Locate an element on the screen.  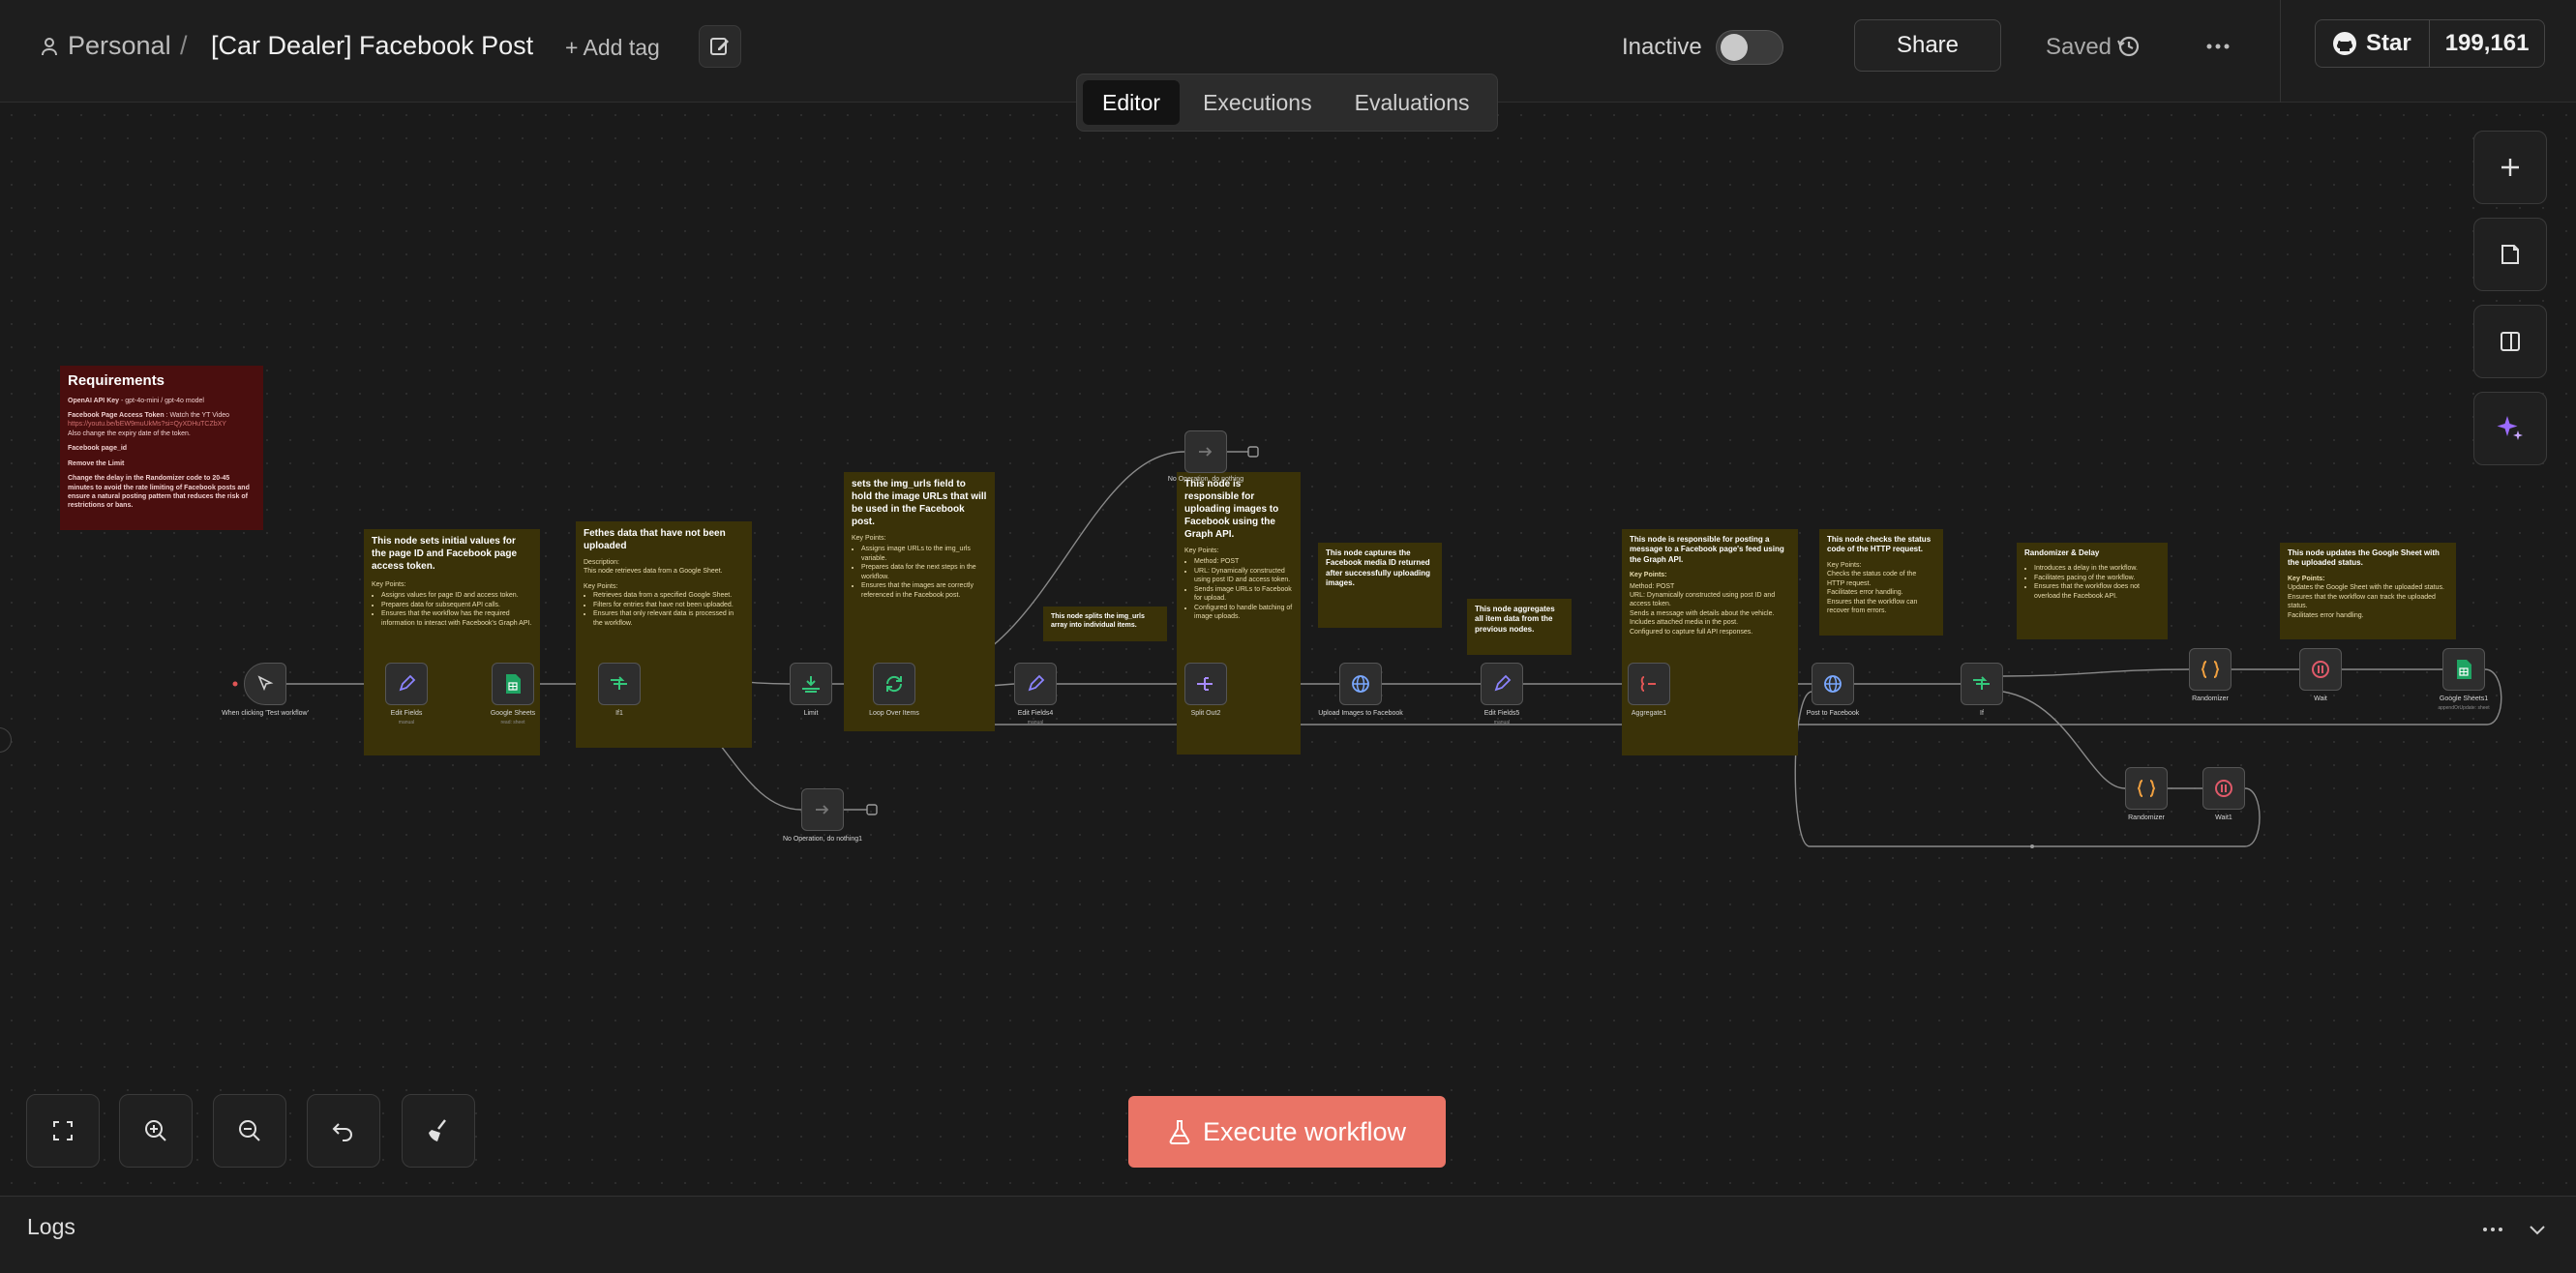
zoom-out-button is located at coordinates (249, 1131).